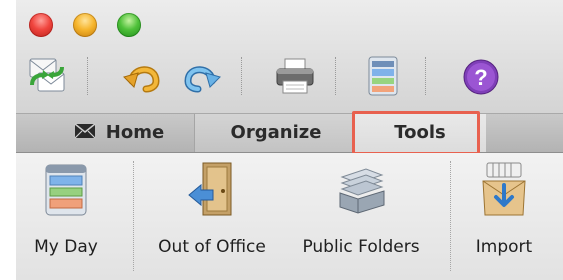  Describe the element at coordinates (135, 132) in the screenshot. I see `tab-home-label: Home` at that location.